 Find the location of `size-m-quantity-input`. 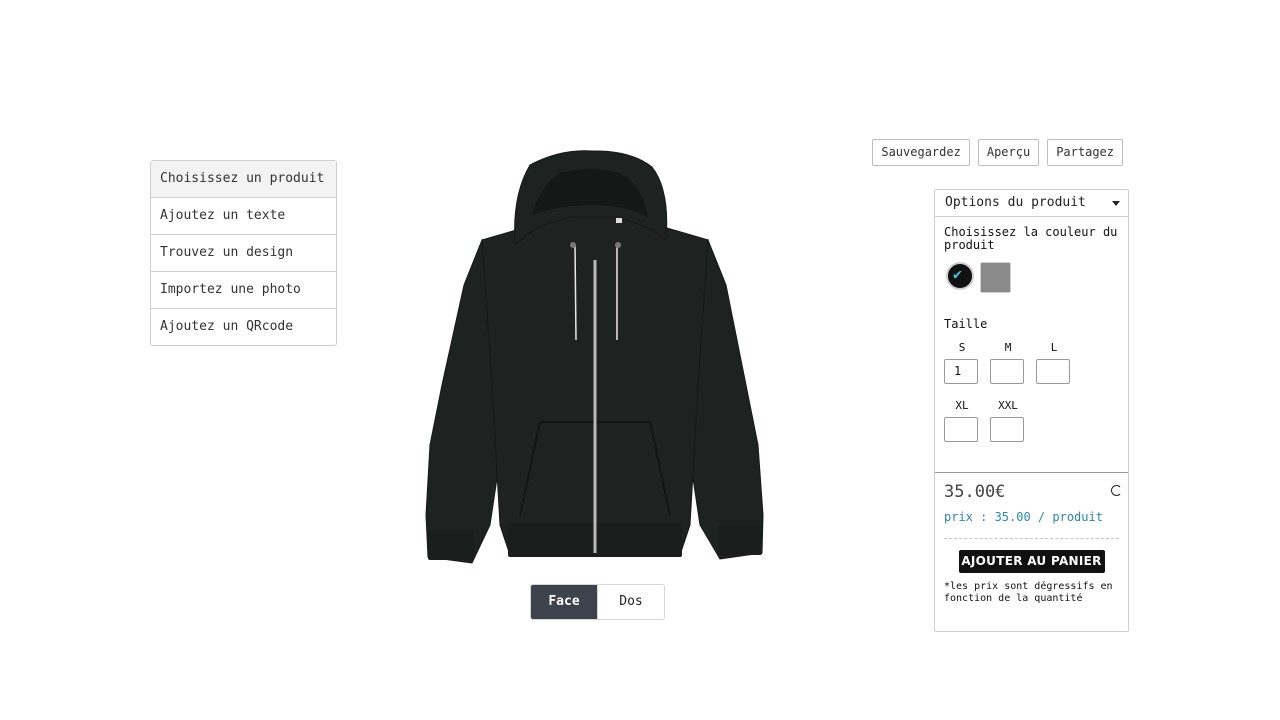

size-m-quantity-input is located at coordinates (1007, 371).